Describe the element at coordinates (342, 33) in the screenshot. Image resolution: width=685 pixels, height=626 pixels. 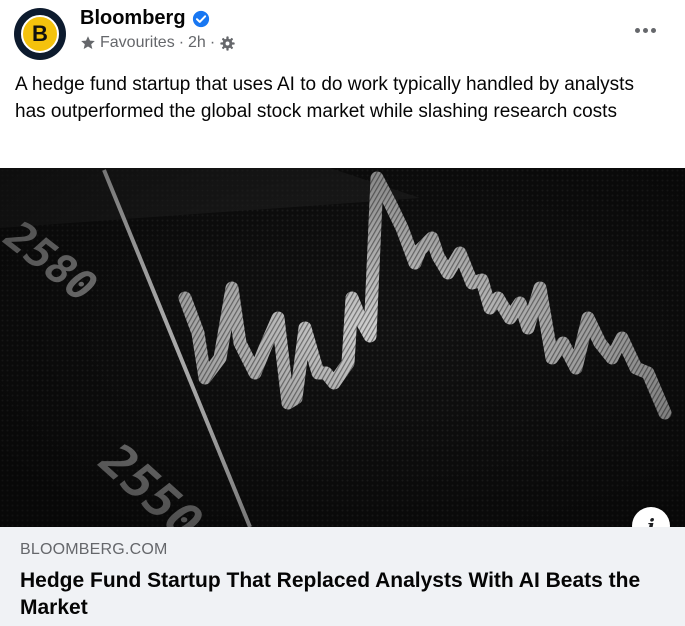
I see `post-header: B Bloomberg Favourites · 2h ·` at that location.